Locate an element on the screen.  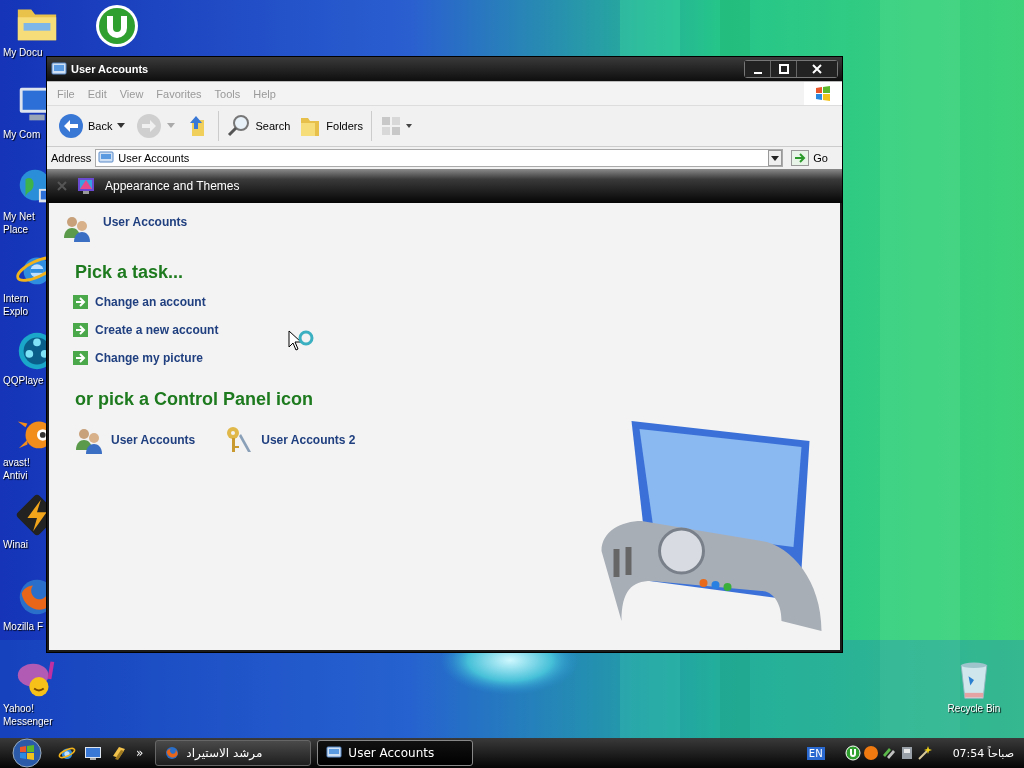
task-link: Change an account is located at coordinates (150, 302).